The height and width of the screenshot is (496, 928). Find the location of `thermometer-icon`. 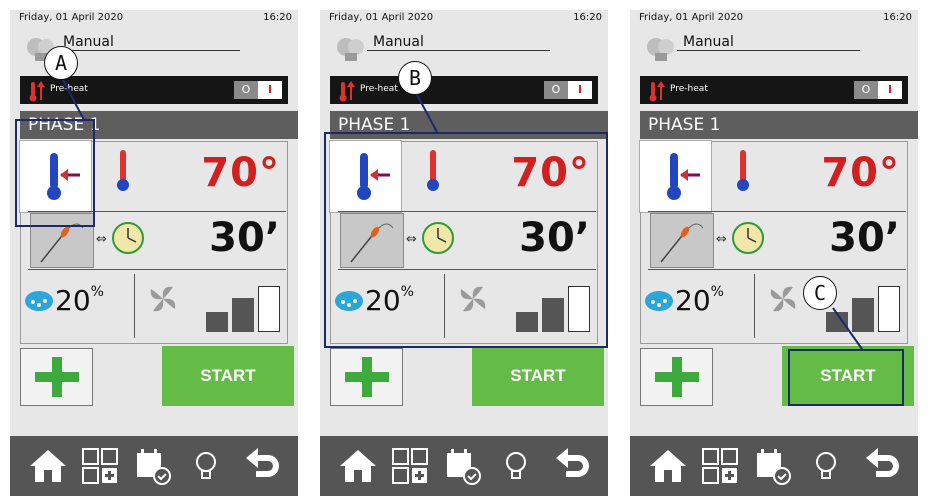

thermometer-icon is located at coordinates (743, 170).